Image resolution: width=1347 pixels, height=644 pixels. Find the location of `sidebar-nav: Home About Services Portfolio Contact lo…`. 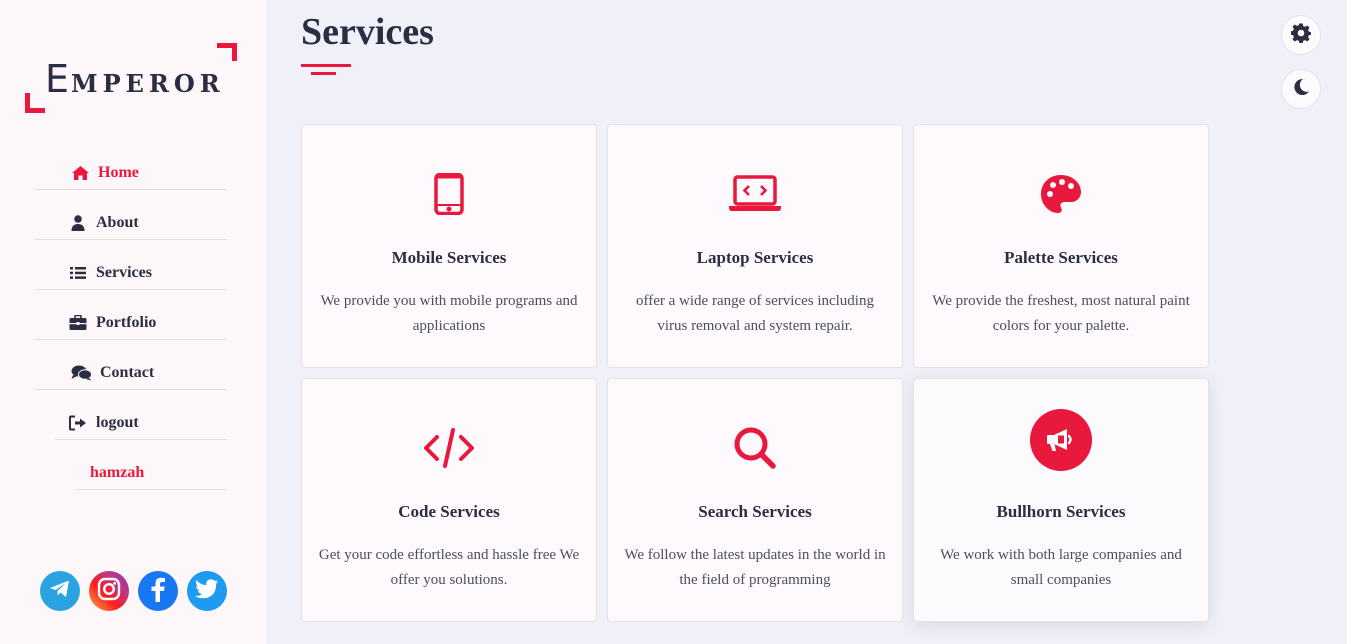

sidebar-nav: Home About Services Portfolio Contact lo… is located at coordinates (133, 327).